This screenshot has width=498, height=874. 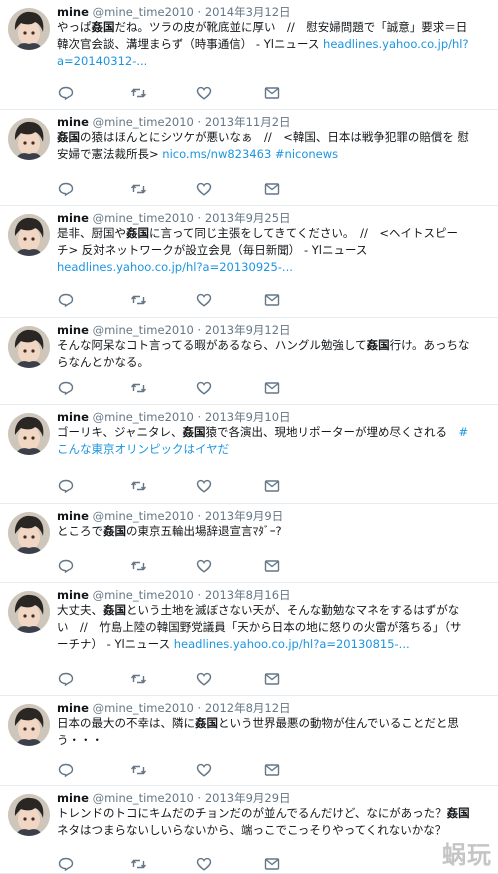 What do you see at coordinates (248, 122) in the screenshot?
I see `tweet-date: 2013年11月2日` at bounding box center [248, 122].